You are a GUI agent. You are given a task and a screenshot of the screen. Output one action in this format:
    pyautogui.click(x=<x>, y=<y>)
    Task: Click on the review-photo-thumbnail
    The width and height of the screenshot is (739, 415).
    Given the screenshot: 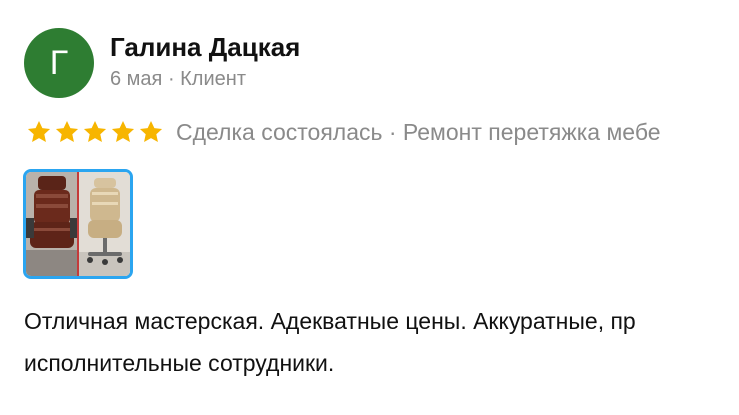 What is the action you would take?
    pyautogui.click(x=78, y=224)
    